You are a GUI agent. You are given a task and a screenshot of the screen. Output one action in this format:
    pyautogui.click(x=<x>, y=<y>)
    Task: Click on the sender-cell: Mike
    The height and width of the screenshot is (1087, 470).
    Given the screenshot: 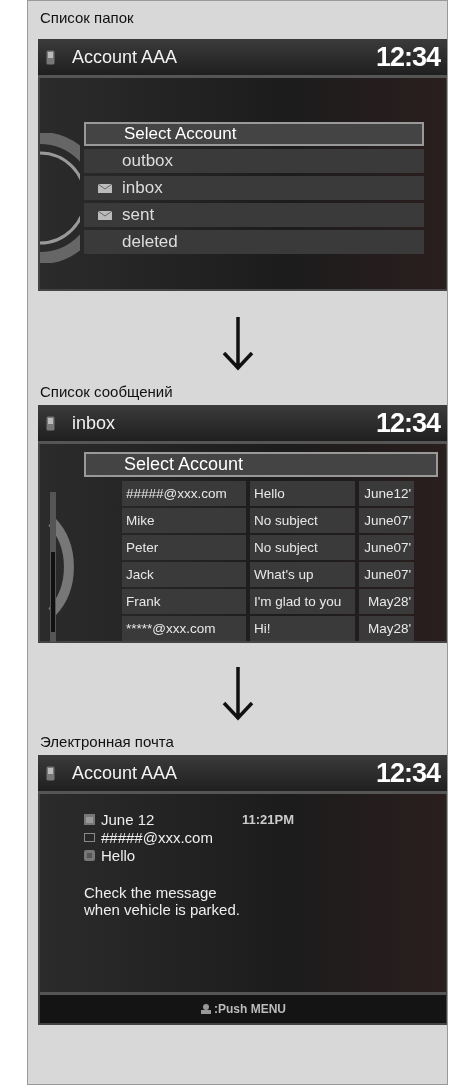 What is the action you would take?
    pyautogui.click(x=184, y=520)
    